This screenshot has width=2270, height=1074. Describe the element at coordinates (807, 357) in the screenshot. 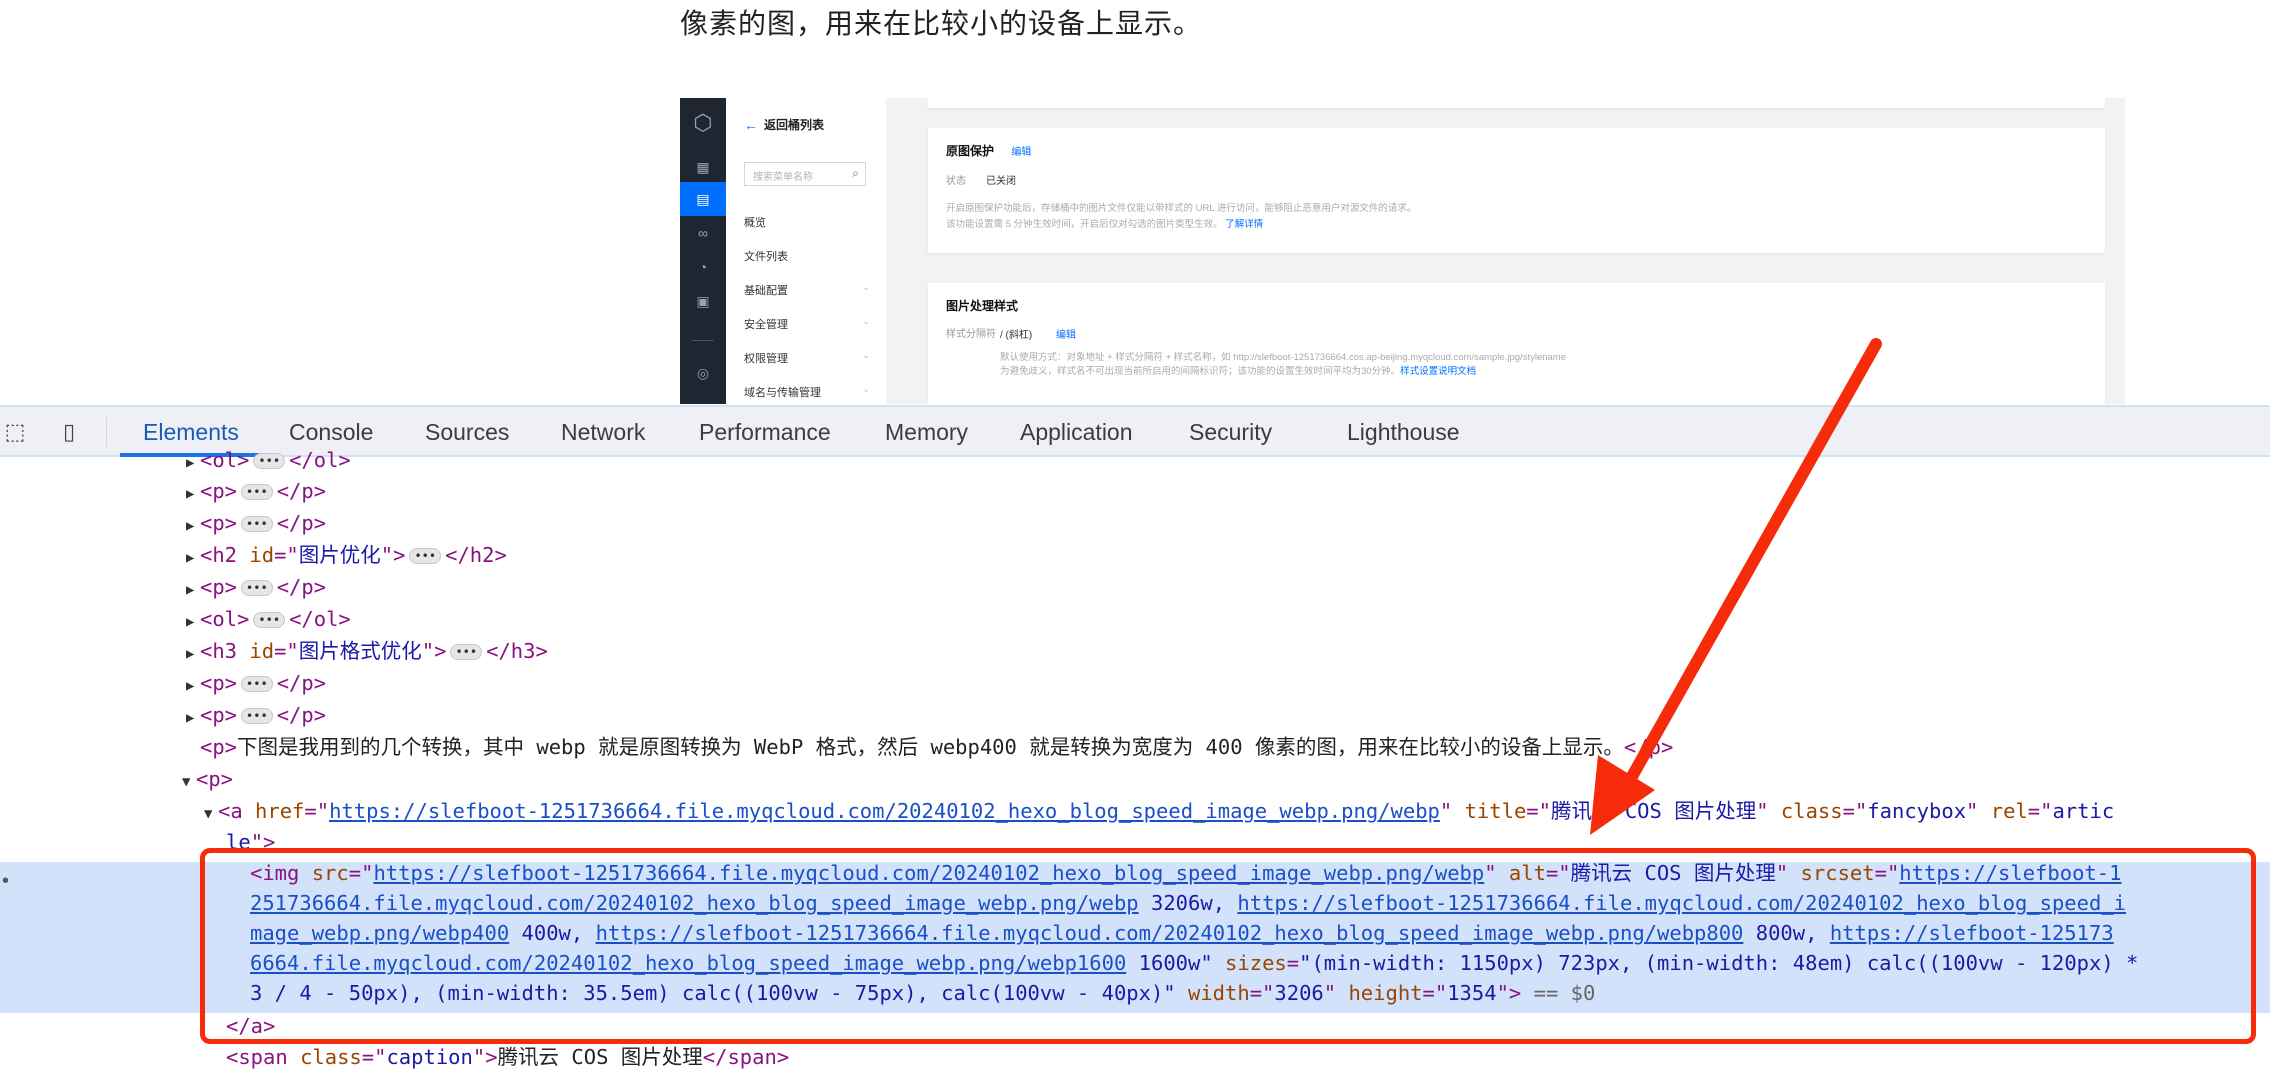

I see `menu-item-permissions: 权限管理 ⌄` at that location.